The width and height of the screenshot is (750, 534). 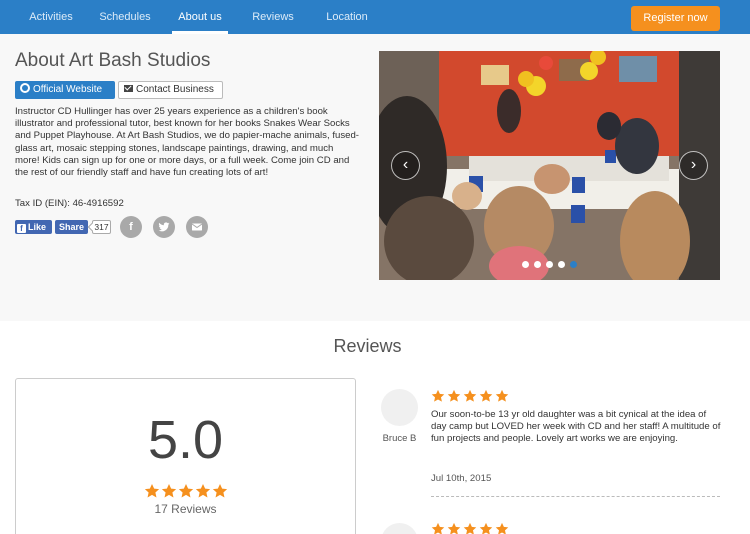 What do you see at coordinates (25, 88) in the screenshot?
I see `globe-icon` at bounding box center [25, 88].